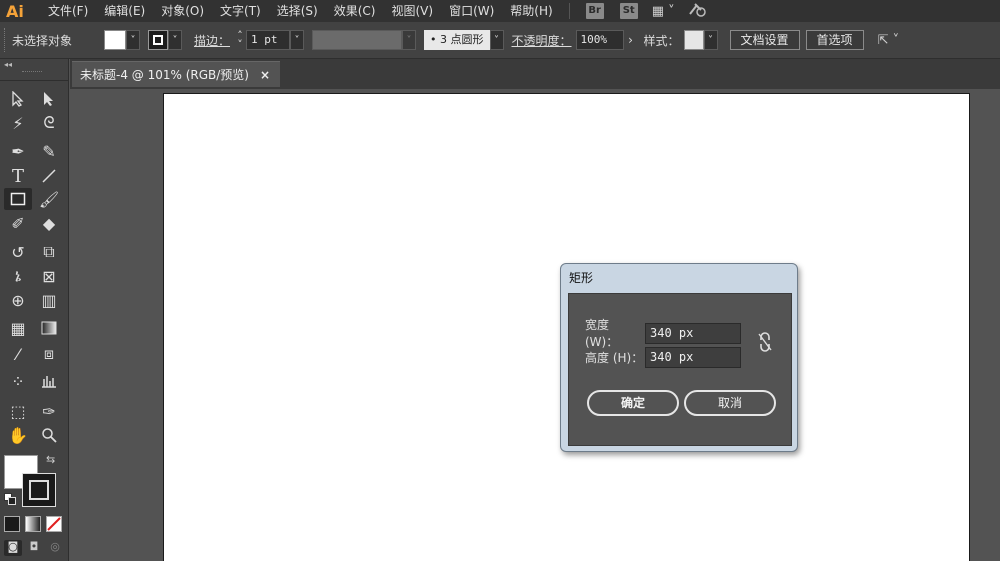 The image size is (1000, 561). I want to click on line-segment-tool-icon, so click(49, 176).